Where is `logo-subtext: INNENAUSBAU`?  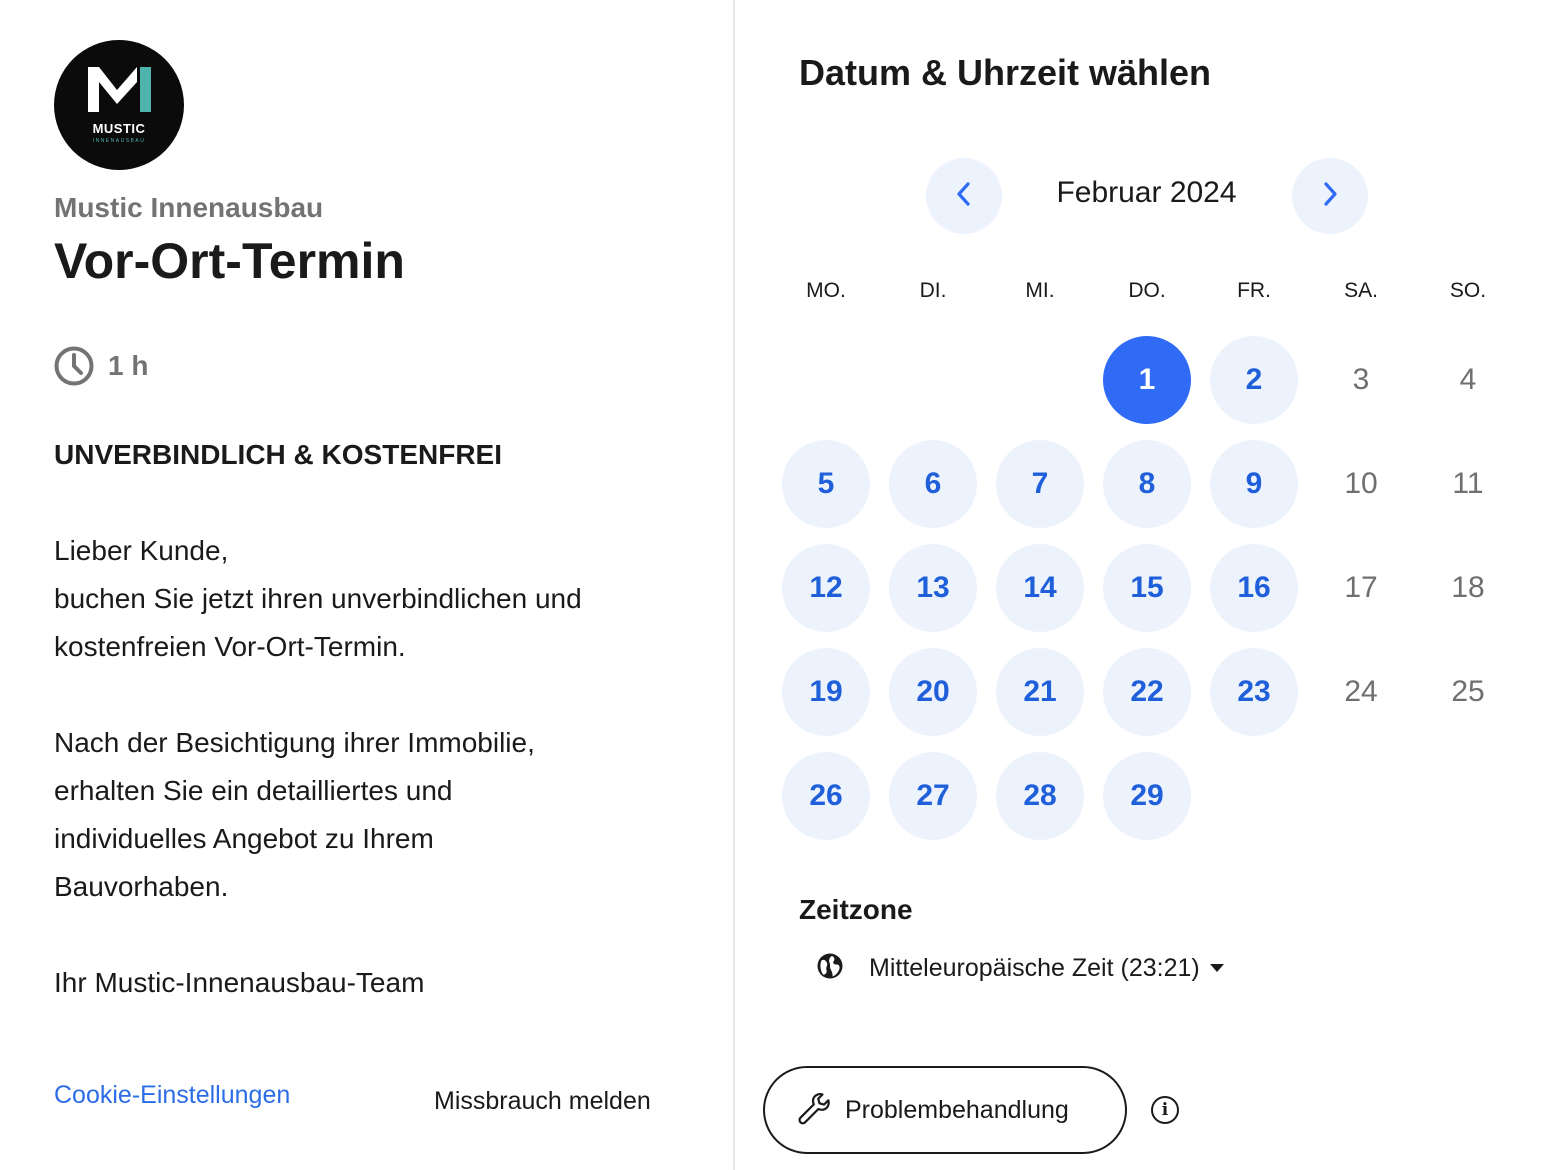 logo-subtext: INNENAUSBAU is located at coordinates (119, 141).